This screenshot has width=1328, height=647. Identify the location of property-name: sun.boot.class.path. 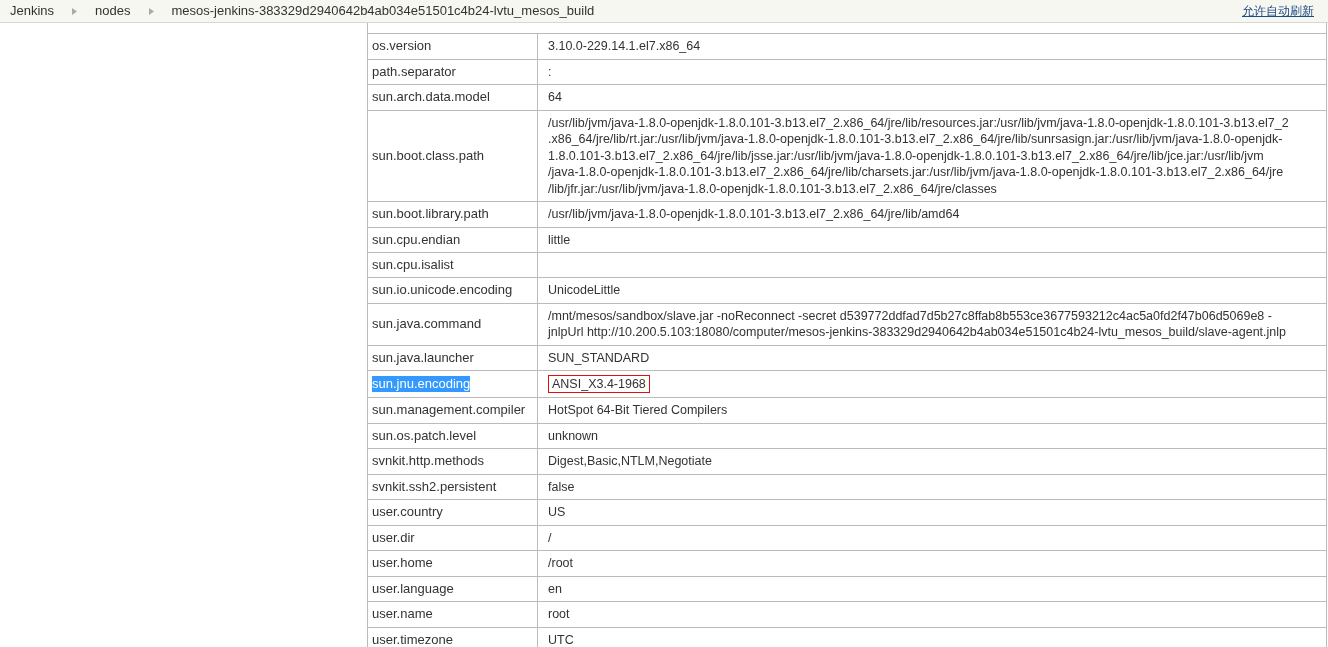
(428, 155).